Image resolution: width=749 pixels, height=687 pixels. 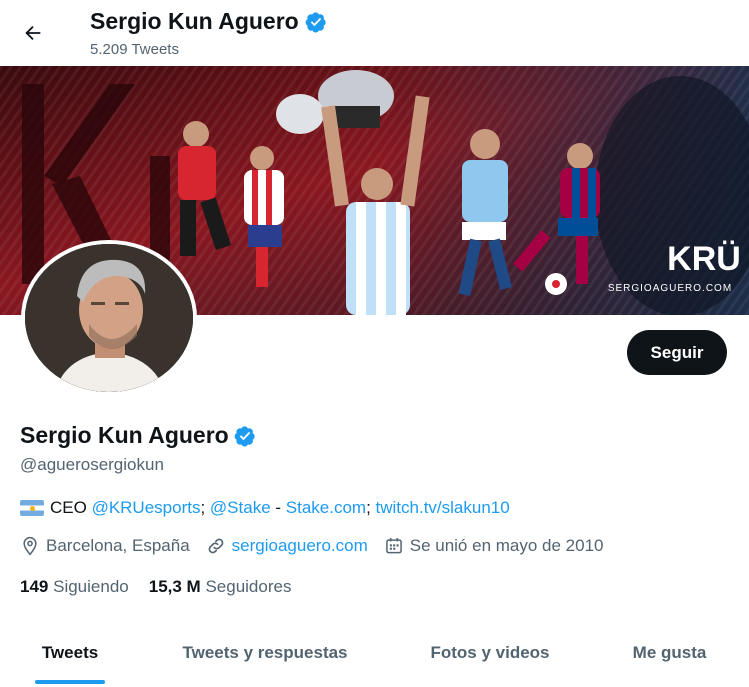 What do you see at coordinates (124, 435) in the screenshot?
I see `profile-name-text: Sergio Kun Aguero` at bounding box center [124, 435].